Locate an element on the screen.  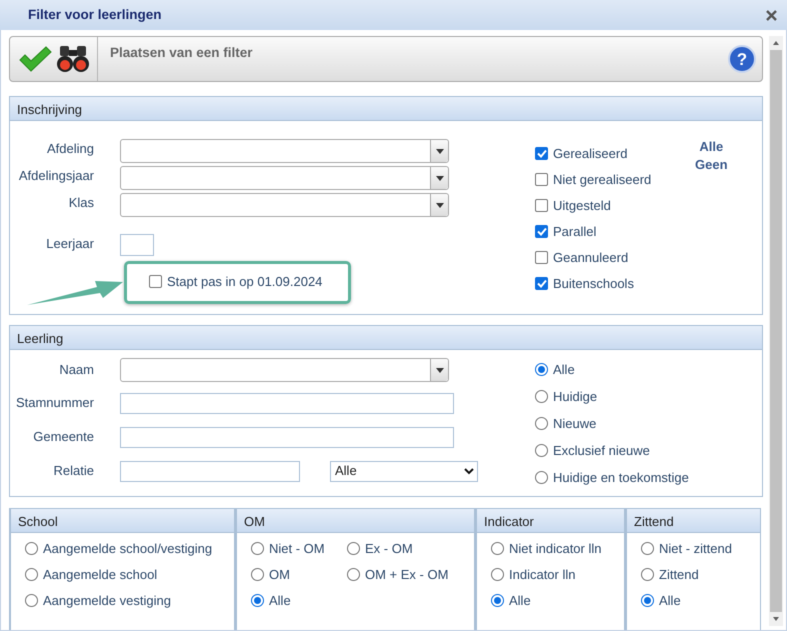
checkbox-option: Geannuleerd is located at coordinates (615, 257).